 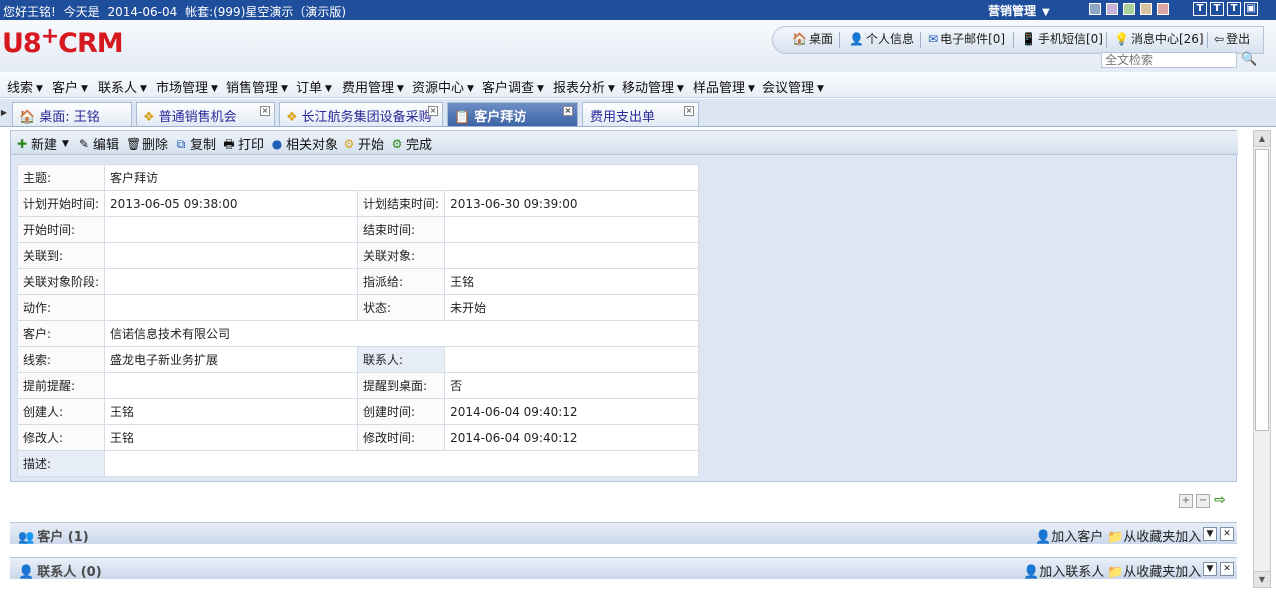 I want to click on field-label: 创建人:, so click(x=61, y=411).